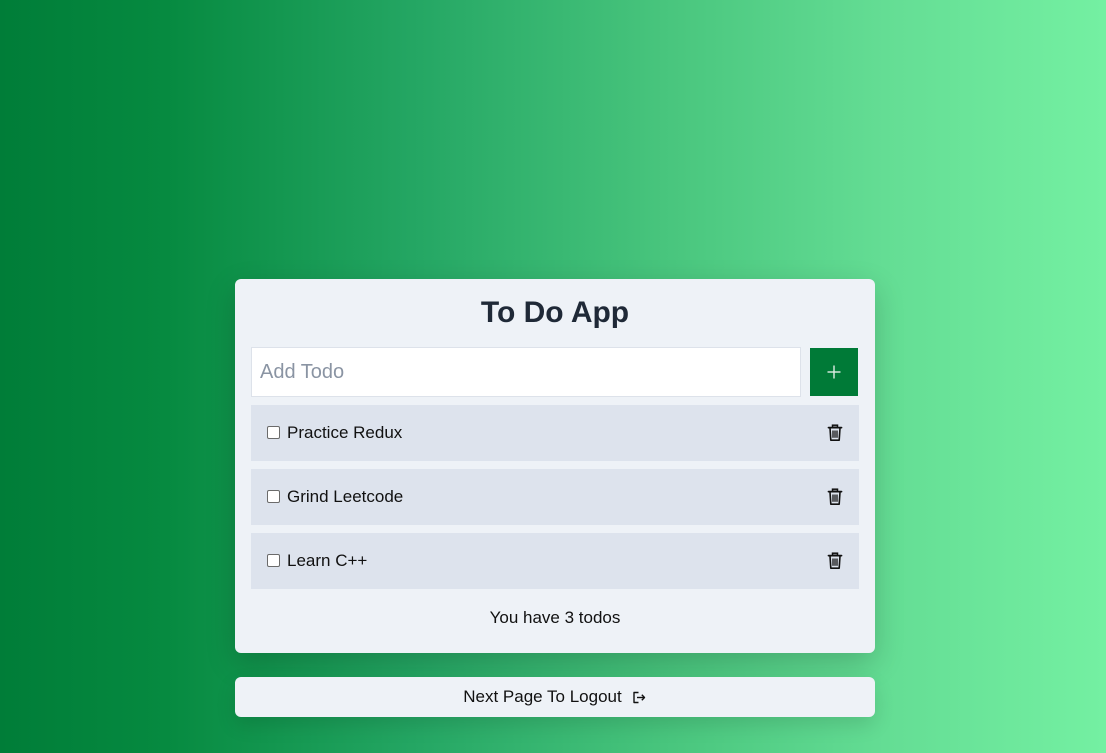  Describe the element at coordinates (327, 560) in the screenshot. I see `todo-text: Learn C++` at that location.